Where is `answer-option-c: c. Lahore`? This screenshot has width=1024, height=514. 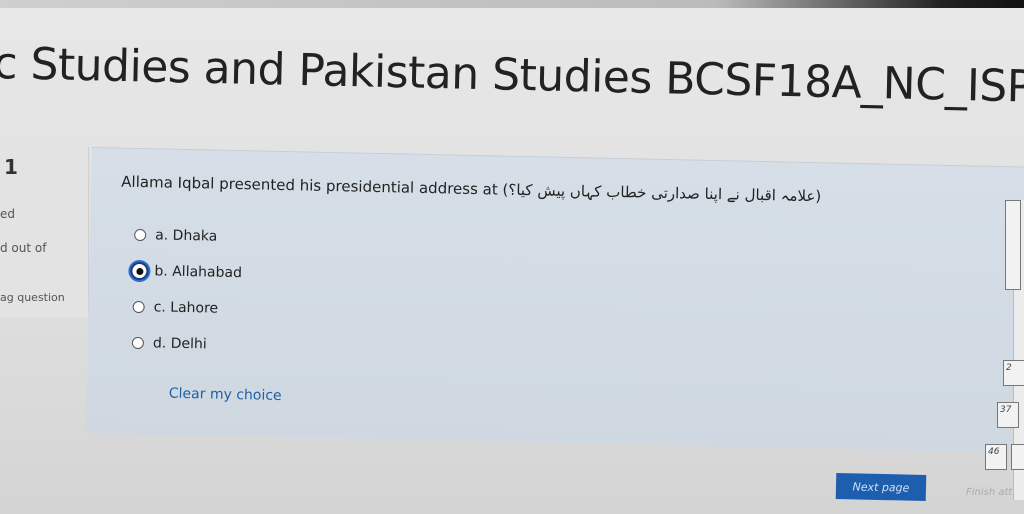 answer-option-c: c. Lahore is located at coordinates (186, 308).